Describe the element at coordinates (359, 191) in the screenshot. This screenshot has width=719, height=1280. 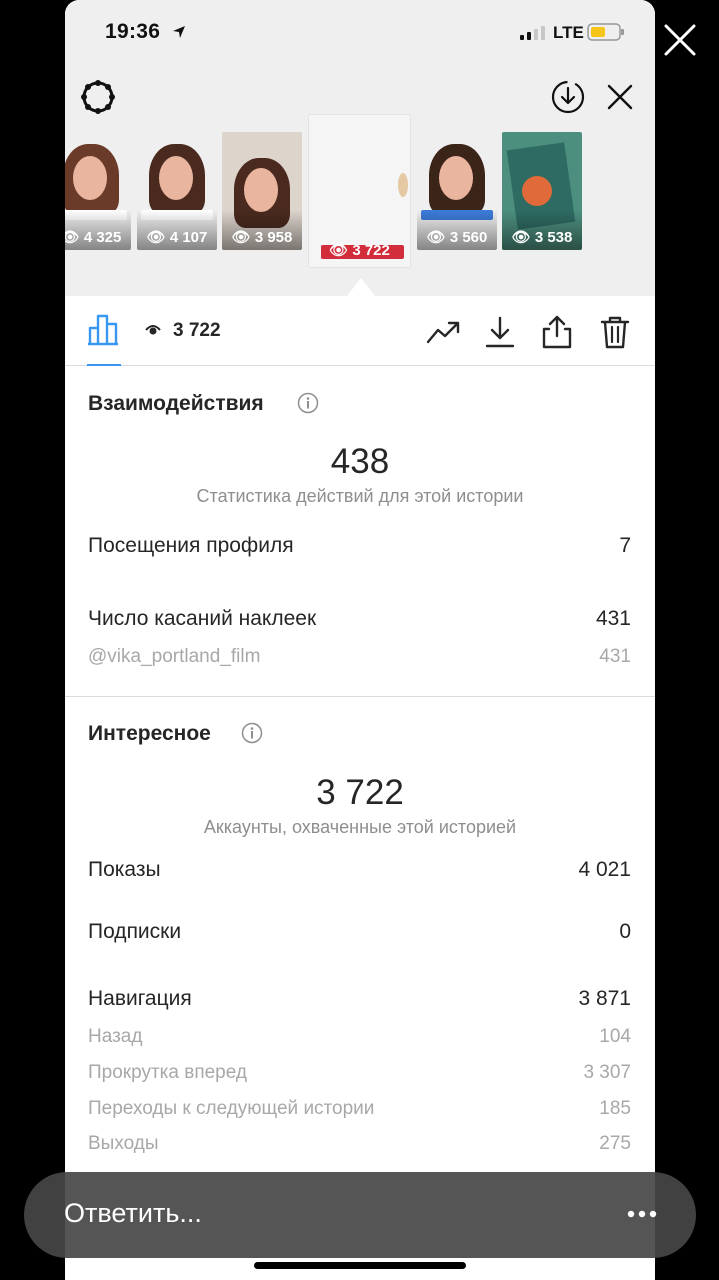
I see `story-thumbnail-current: 👁 3 722` at that location.